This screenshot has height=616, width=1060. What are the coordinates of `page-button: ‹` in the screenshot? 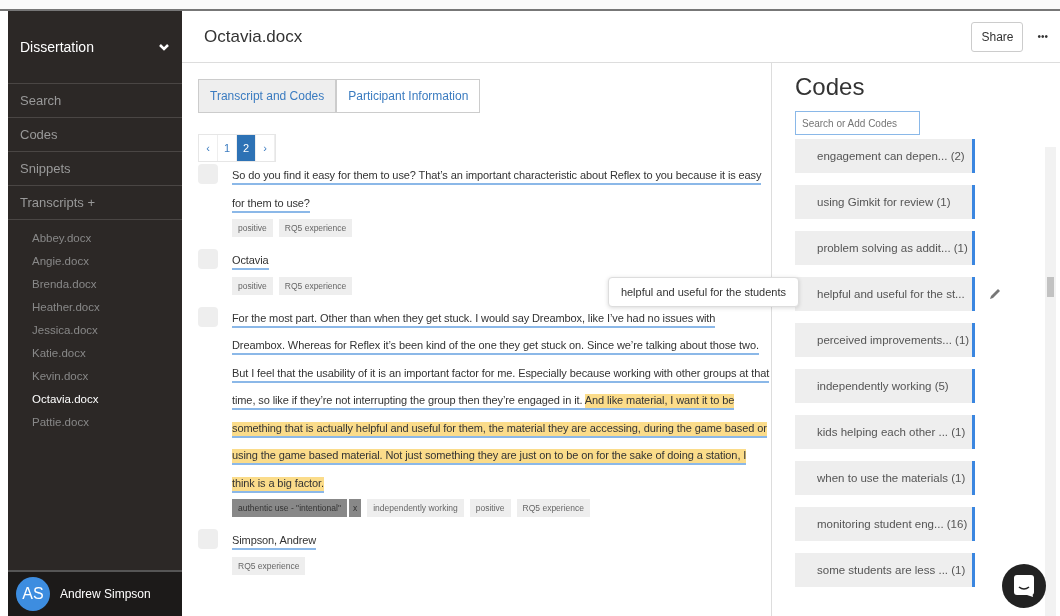 It's located at (208, 148).